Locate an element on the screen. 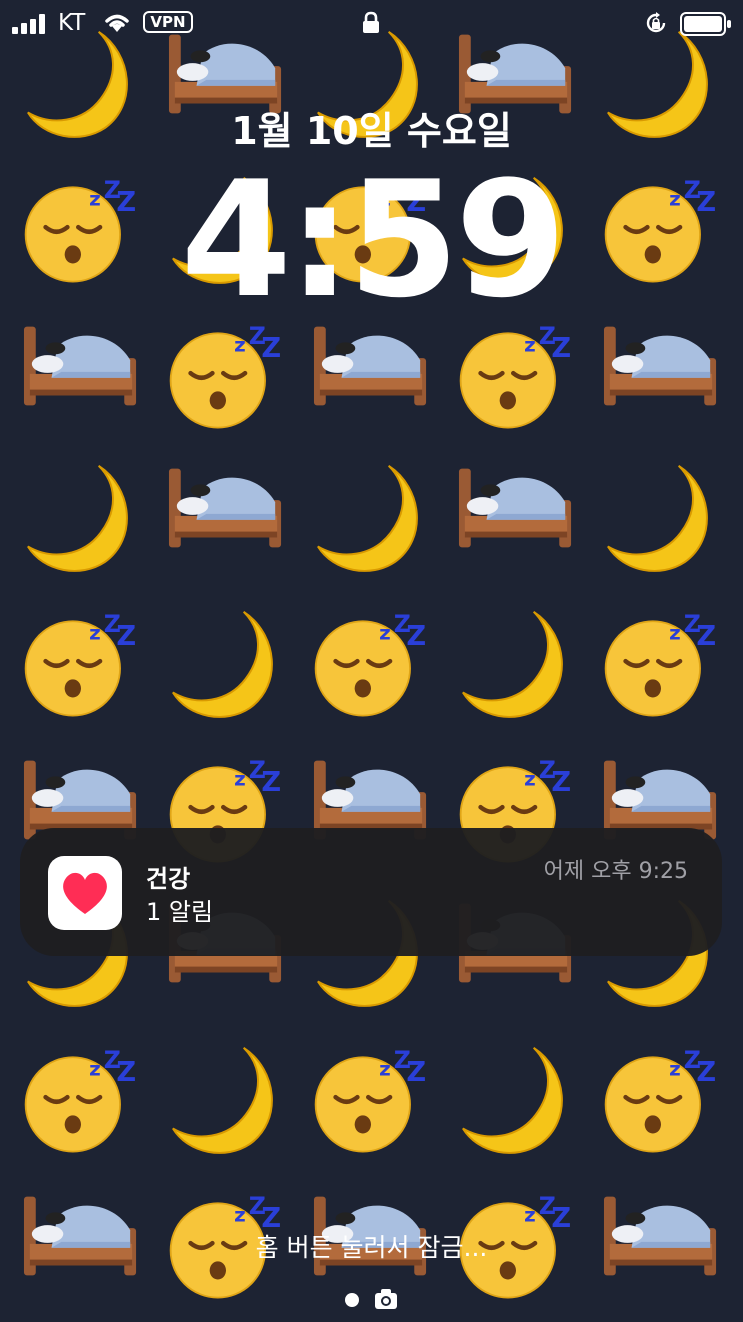 This screenshot has width=743, height=1322. health-notification: 건강 1 알림 어제 오후 9:25 is located at coordinates (371, 892).